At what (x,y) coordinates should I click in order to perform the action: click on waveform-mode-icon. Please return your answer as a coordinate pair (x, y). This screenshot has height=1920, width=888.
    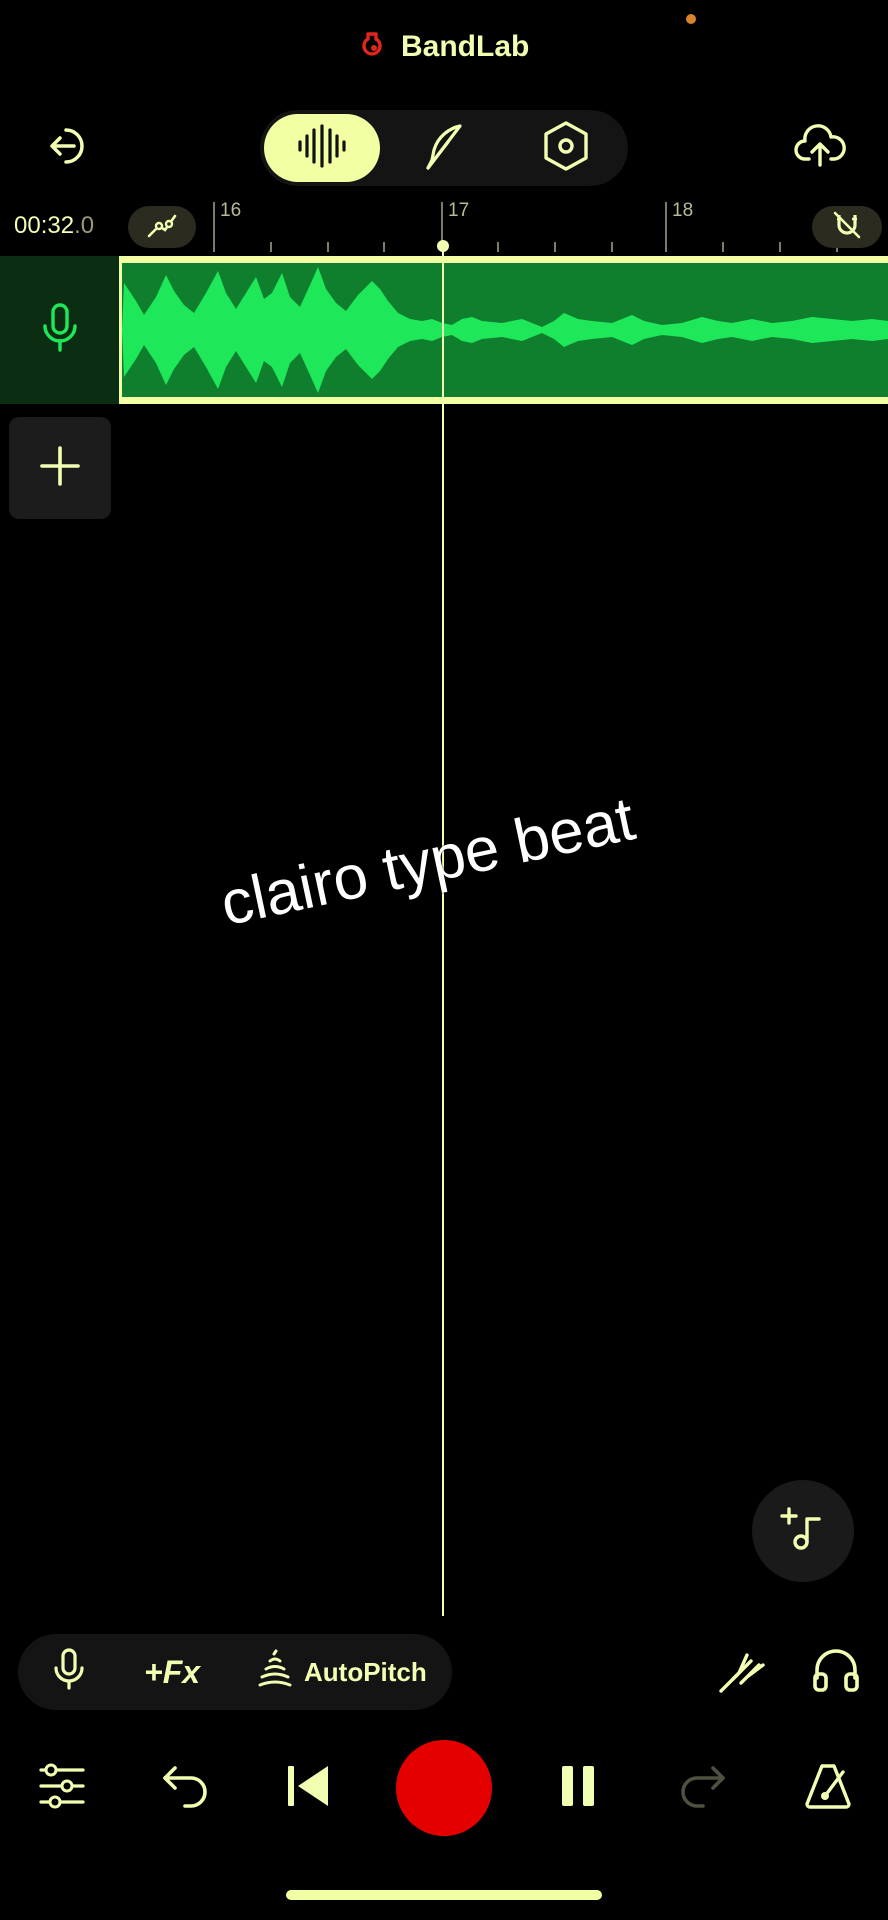
    Looking at the image, I should click on (322, 148).